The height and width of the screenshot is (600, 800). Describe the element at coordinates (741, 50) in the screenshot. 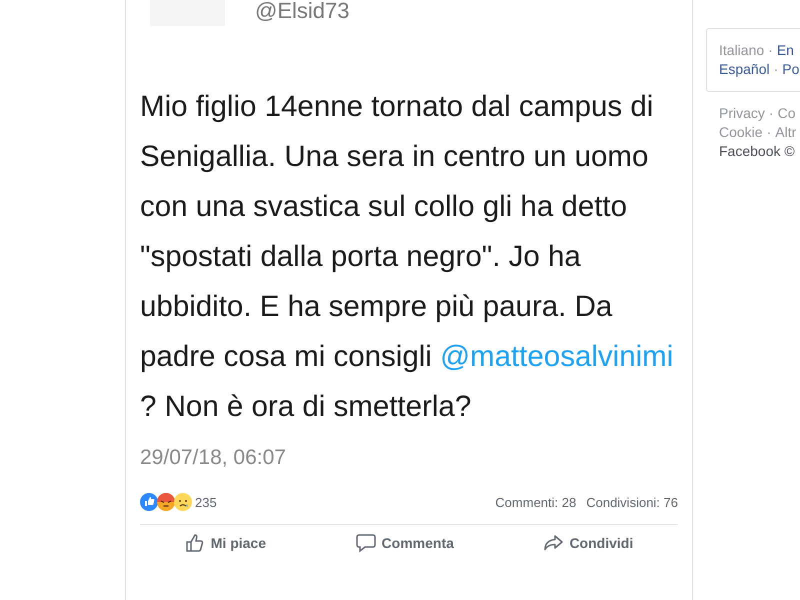

I see `current-language: Italiano` at that location.